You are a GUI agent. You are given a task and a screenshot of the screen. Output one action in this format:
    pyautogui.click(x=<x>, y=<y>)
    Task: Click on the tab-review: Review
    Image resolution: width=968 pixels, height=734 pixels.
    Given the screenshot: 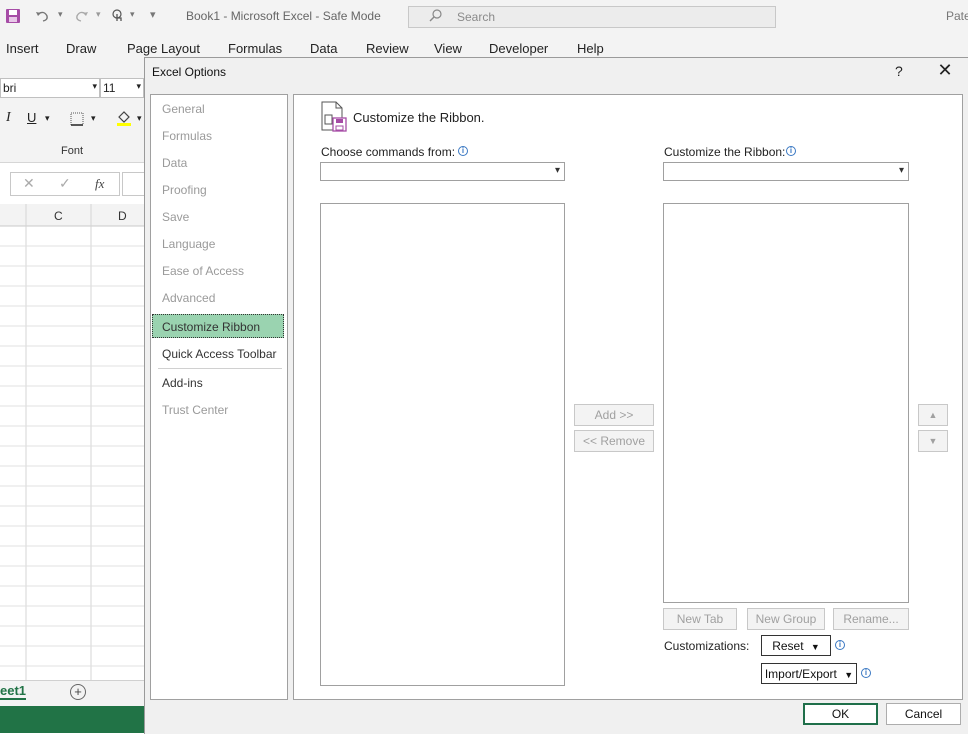 What is the action you would take?
    pyautogui.click(x=387, y=48)
    